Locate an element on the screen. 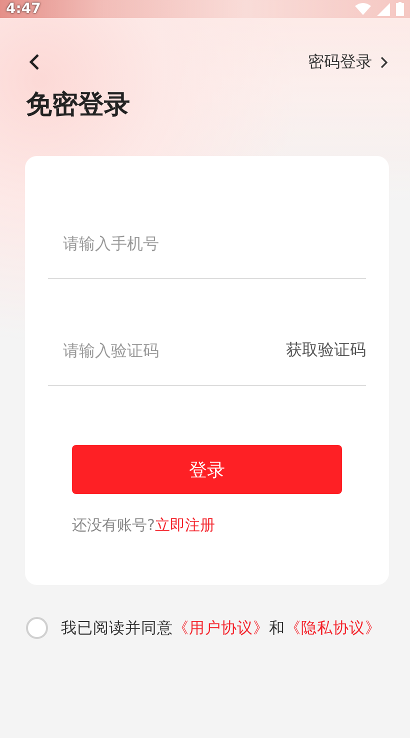  signal-icon is located at coordinates (383, 9).